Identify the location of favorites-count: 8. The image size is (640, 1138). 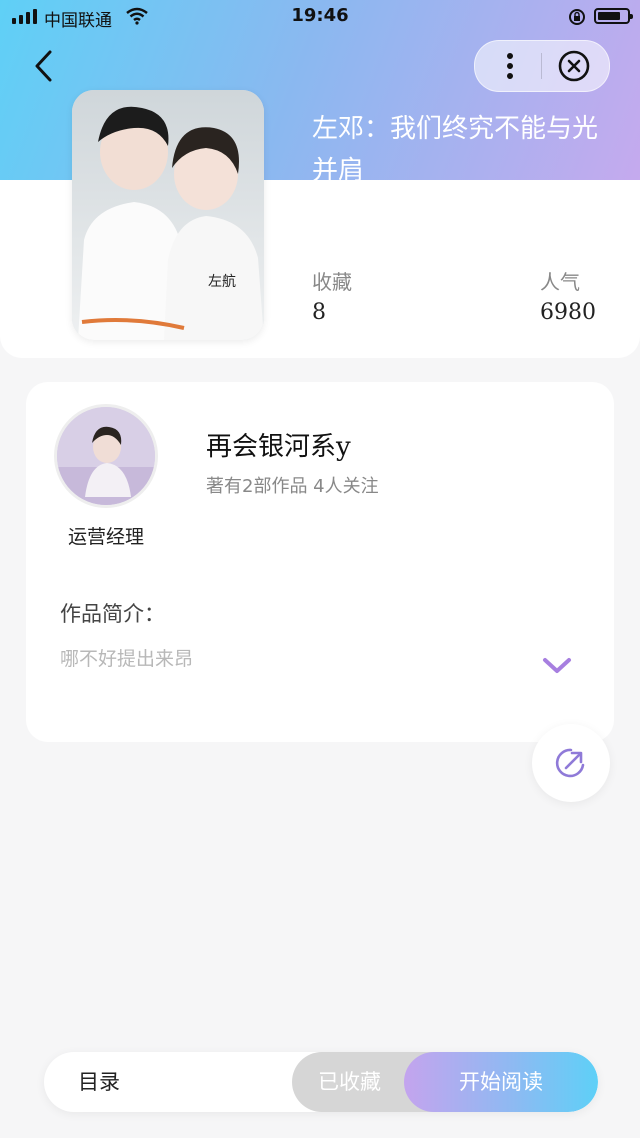
(319, 312).